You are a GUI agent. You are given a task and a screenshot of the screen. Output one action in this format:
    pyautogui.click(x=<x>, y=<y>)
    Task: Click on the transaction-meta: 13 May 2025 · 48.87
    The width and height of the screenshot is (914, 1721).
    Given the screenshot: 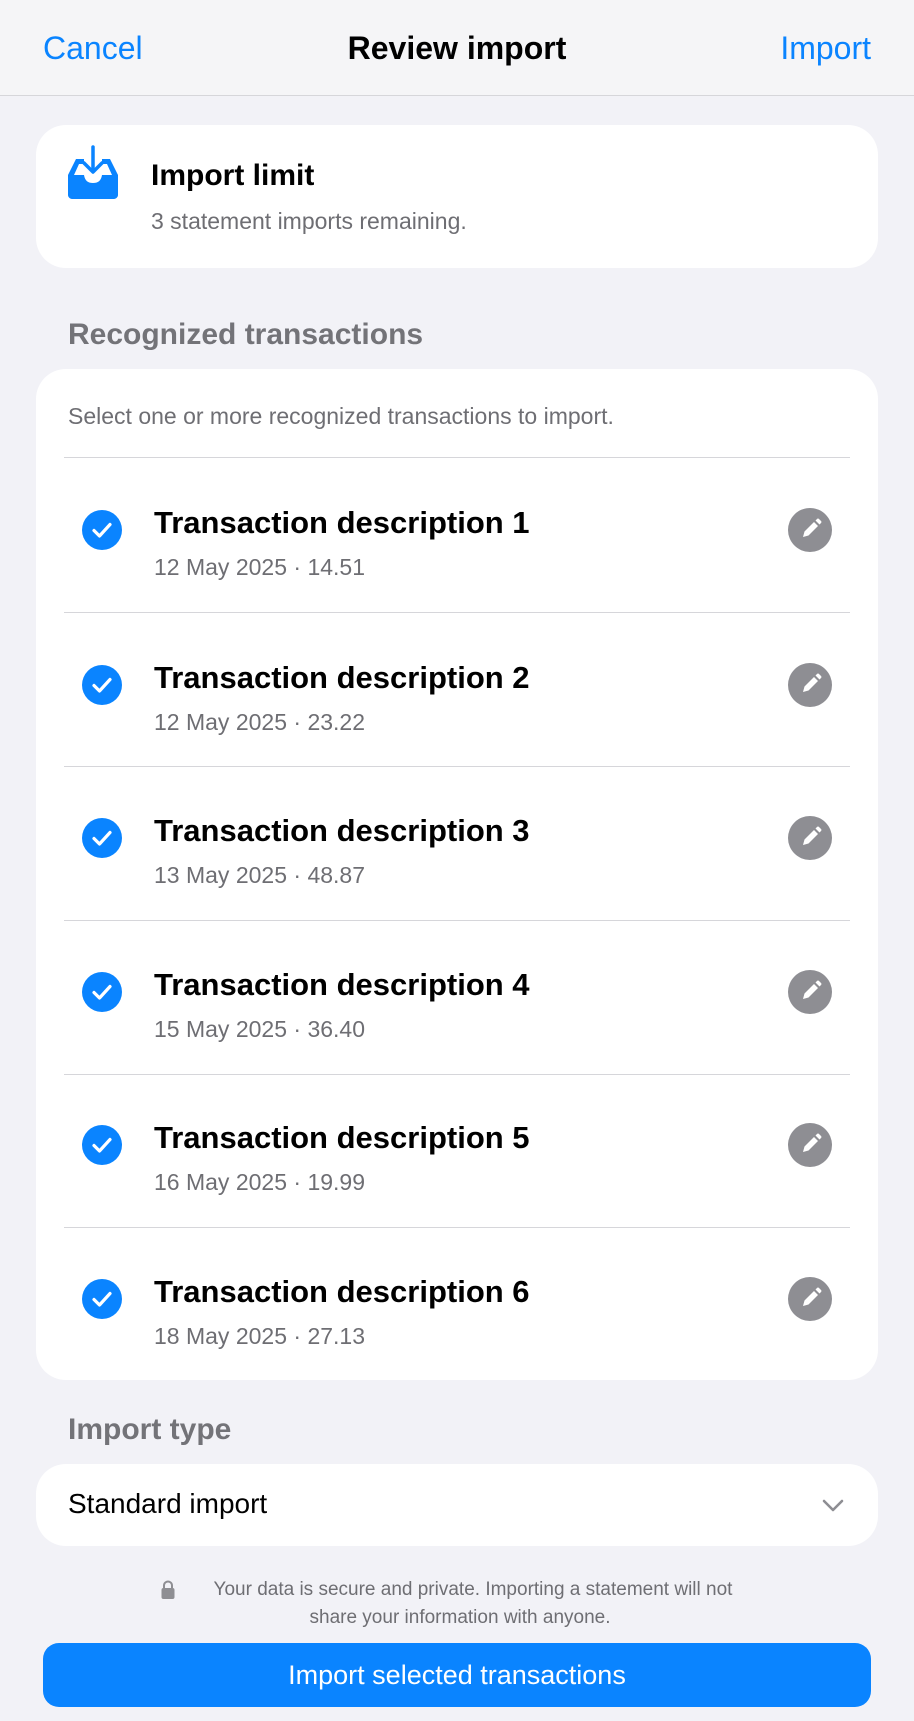 What is the action you would take?
    pyautogui.click(x=259, y=875)
    